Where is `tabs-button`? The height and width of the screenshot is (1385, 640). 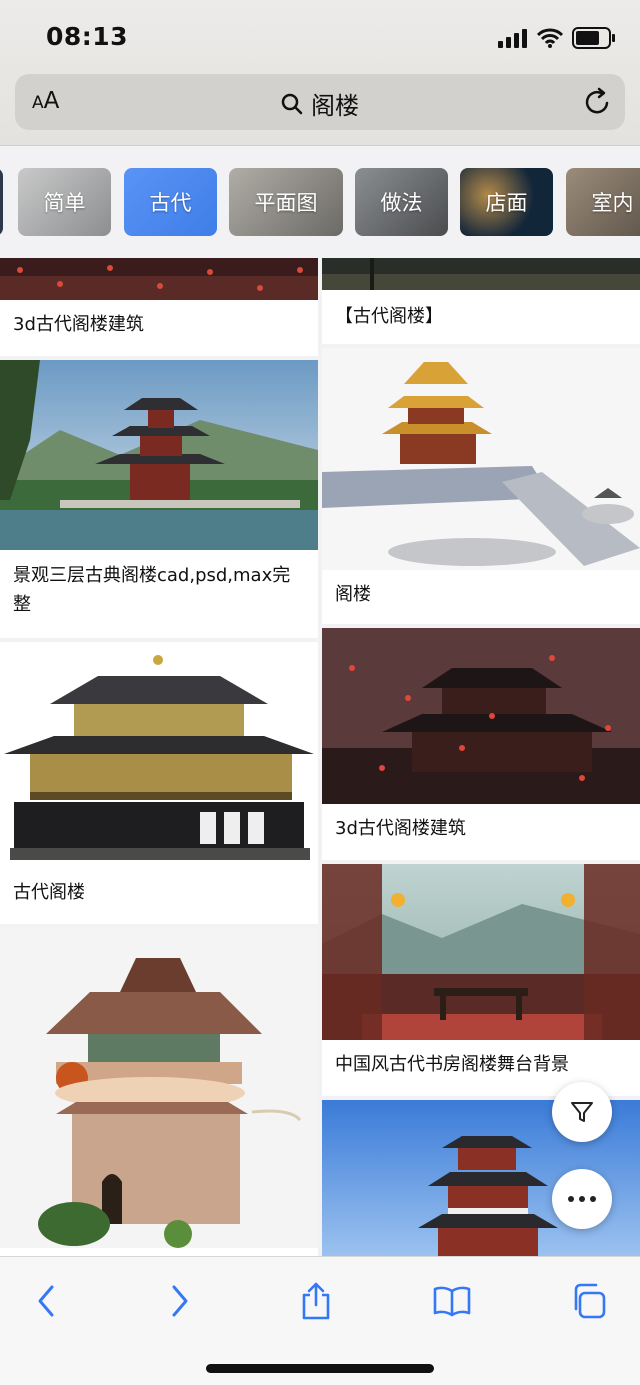 tabs-button is located at coordinates (588, 1301).